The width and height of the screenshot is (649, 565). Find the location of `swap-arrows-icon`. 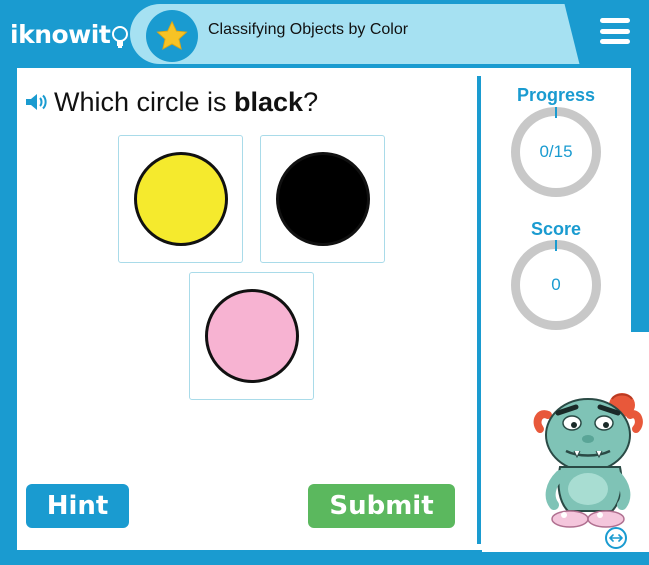

swap-arrows-icon is located at coordinates (616, 538).